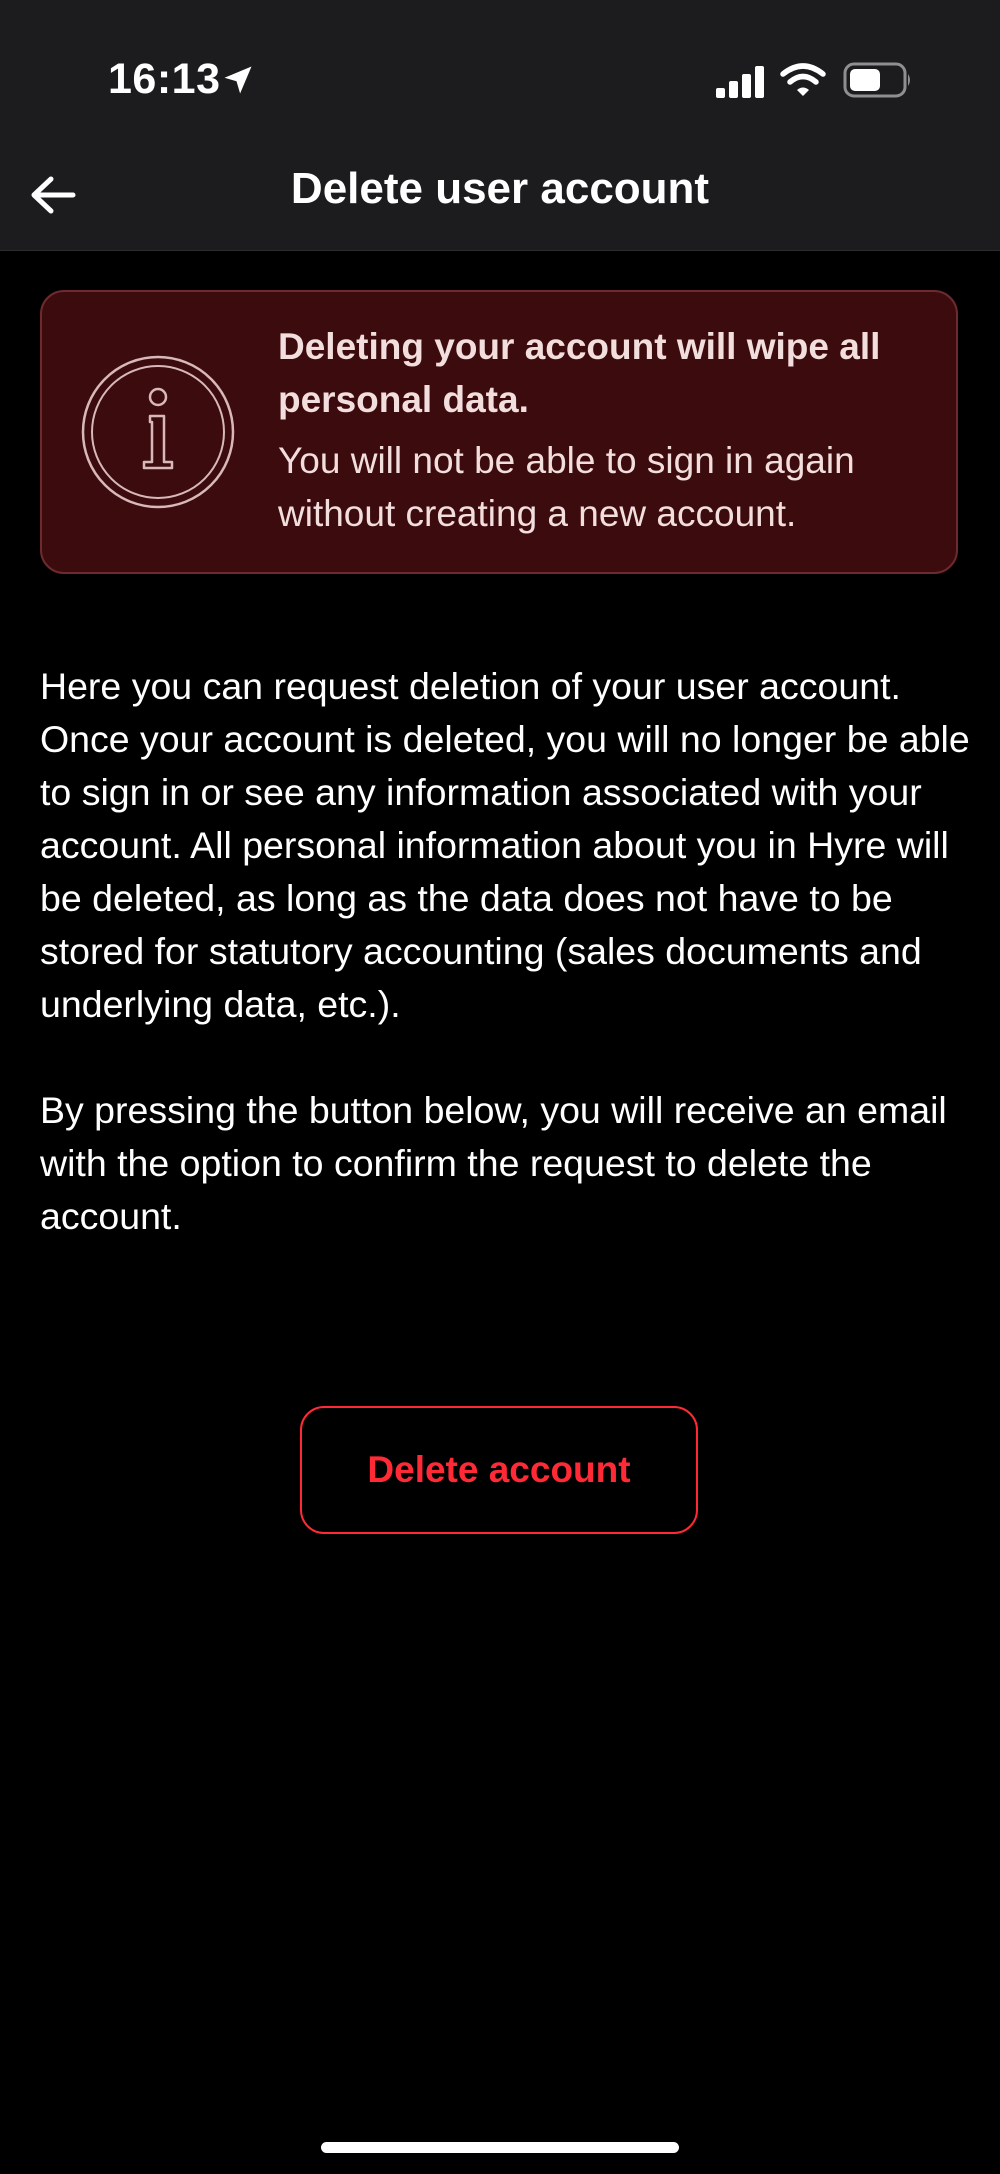 This screenshot has width=1000, height=2174. Describe the element at coordinates (164, 79) in the screenshot. I see `status-time: 16:13` at that location.